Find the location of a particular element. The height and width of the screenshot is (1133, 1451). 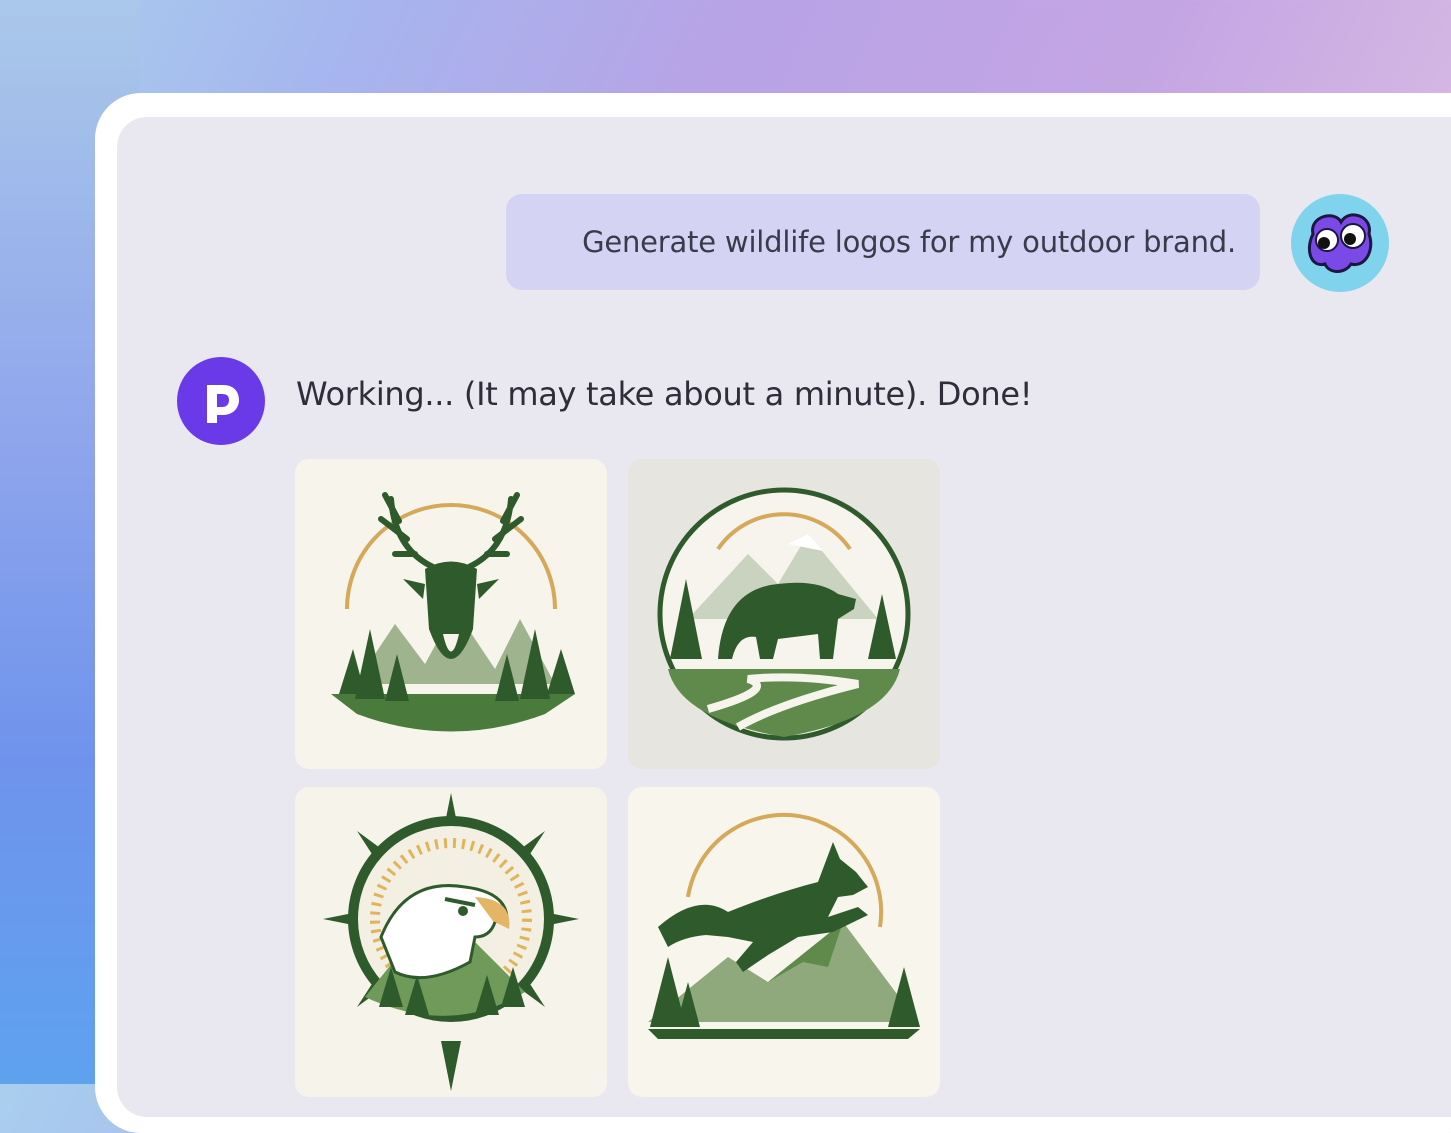

generated-image-eagle is located at coordinates (451, 942).